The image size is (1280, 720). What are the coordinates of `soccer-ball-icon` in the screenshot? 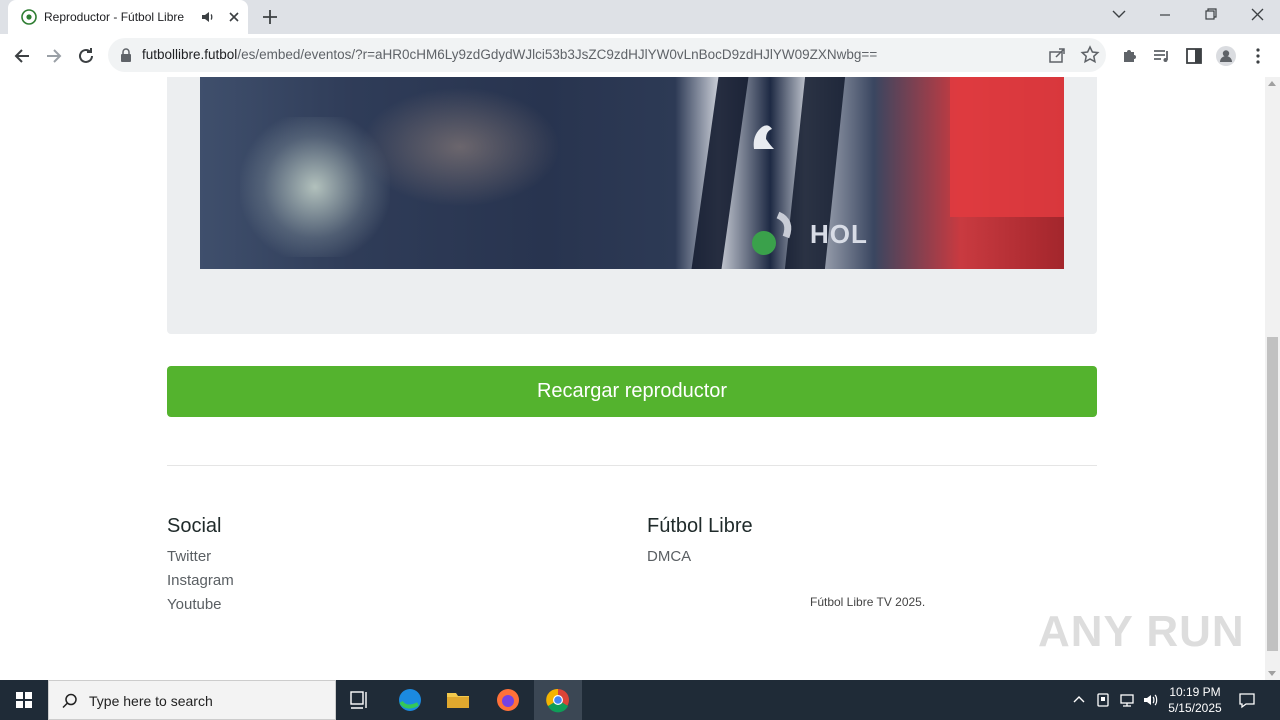 It's located at (29, 17).